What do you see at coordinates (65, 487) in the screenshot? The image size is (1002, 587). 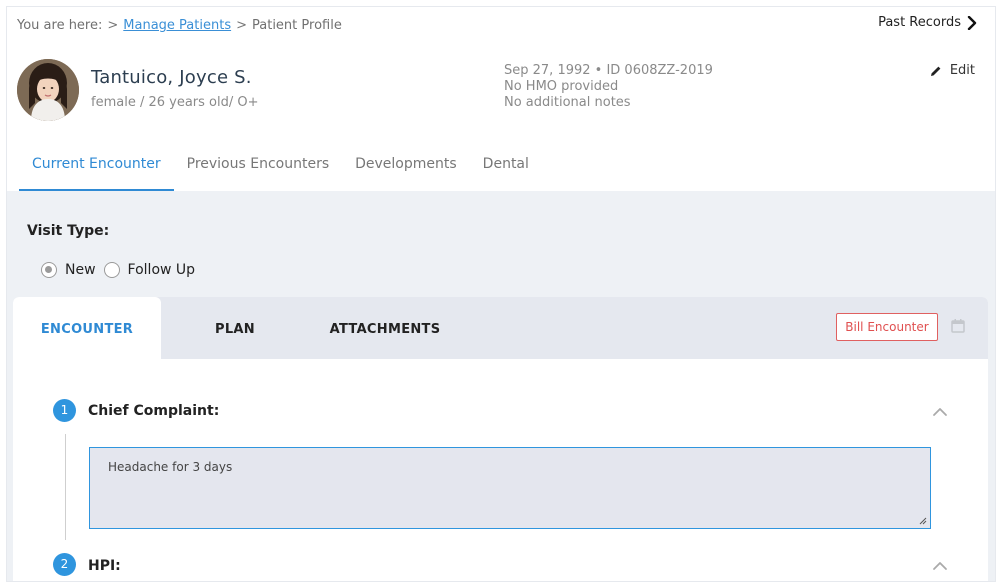 I see `step-connector-line` at bounding box center [65, 487].